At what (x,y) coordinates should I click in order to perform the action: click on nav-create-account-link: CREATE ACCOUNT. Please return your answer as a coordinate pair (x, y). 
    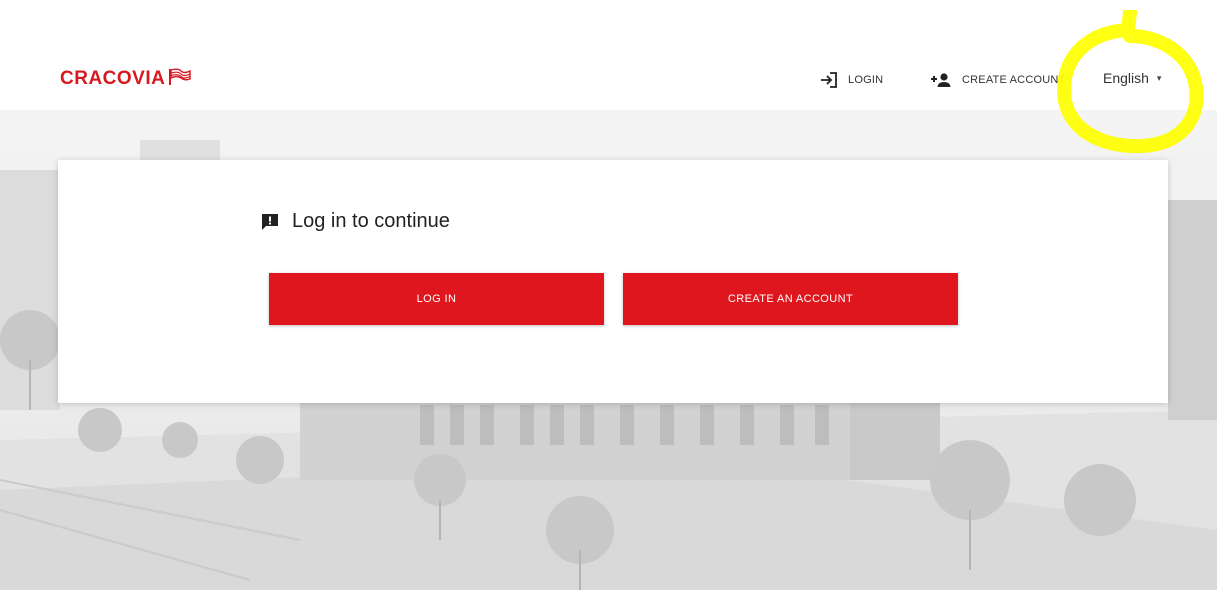
    Looking at the image, I should click on (997, 80).